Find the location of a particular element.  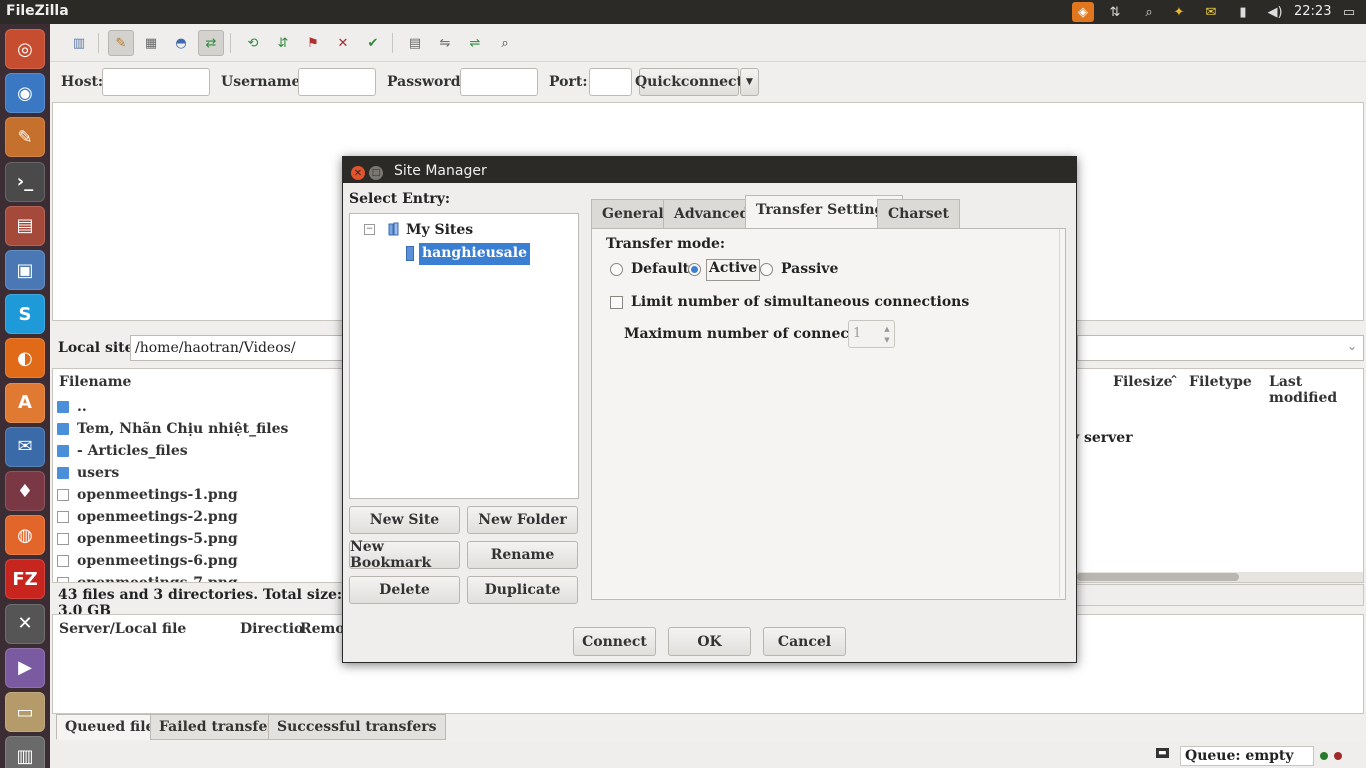

quickconnect-button: Quickconnect is located at coordinates (689, 82).